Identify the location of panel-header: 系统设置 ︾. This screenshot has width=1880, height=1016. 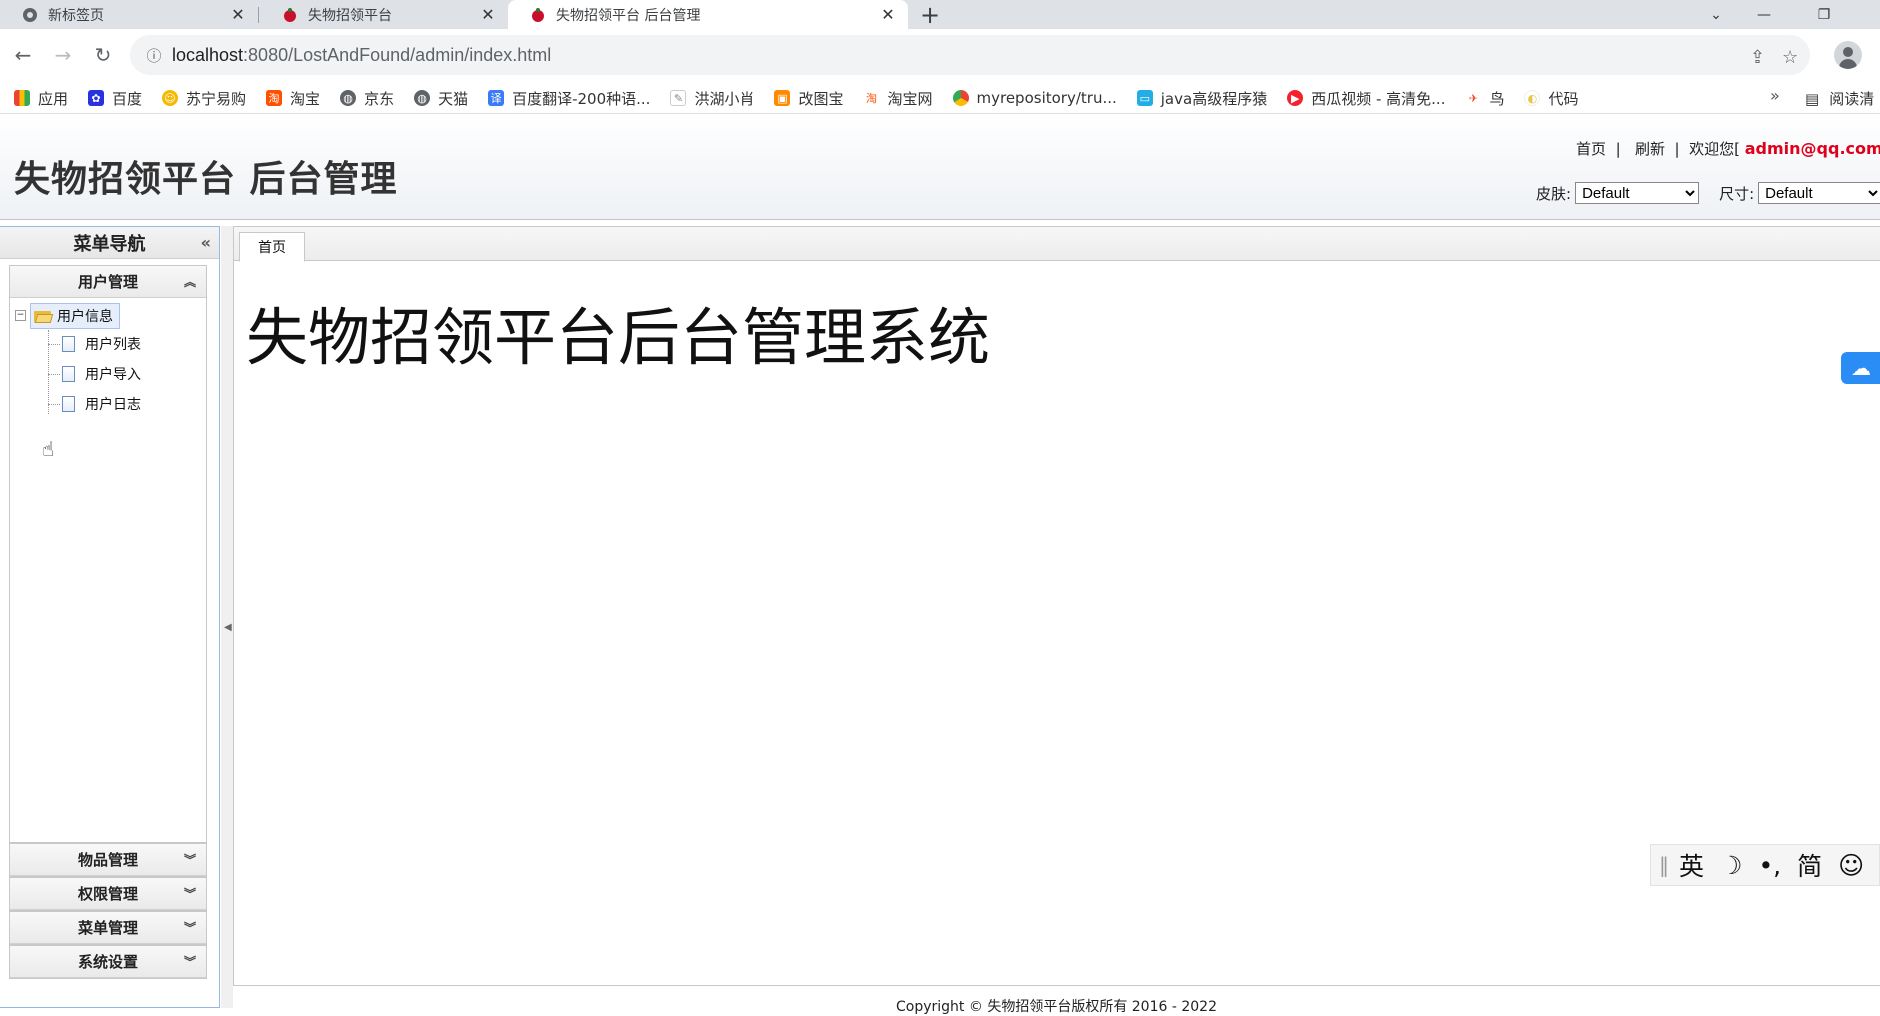
(108, 962).